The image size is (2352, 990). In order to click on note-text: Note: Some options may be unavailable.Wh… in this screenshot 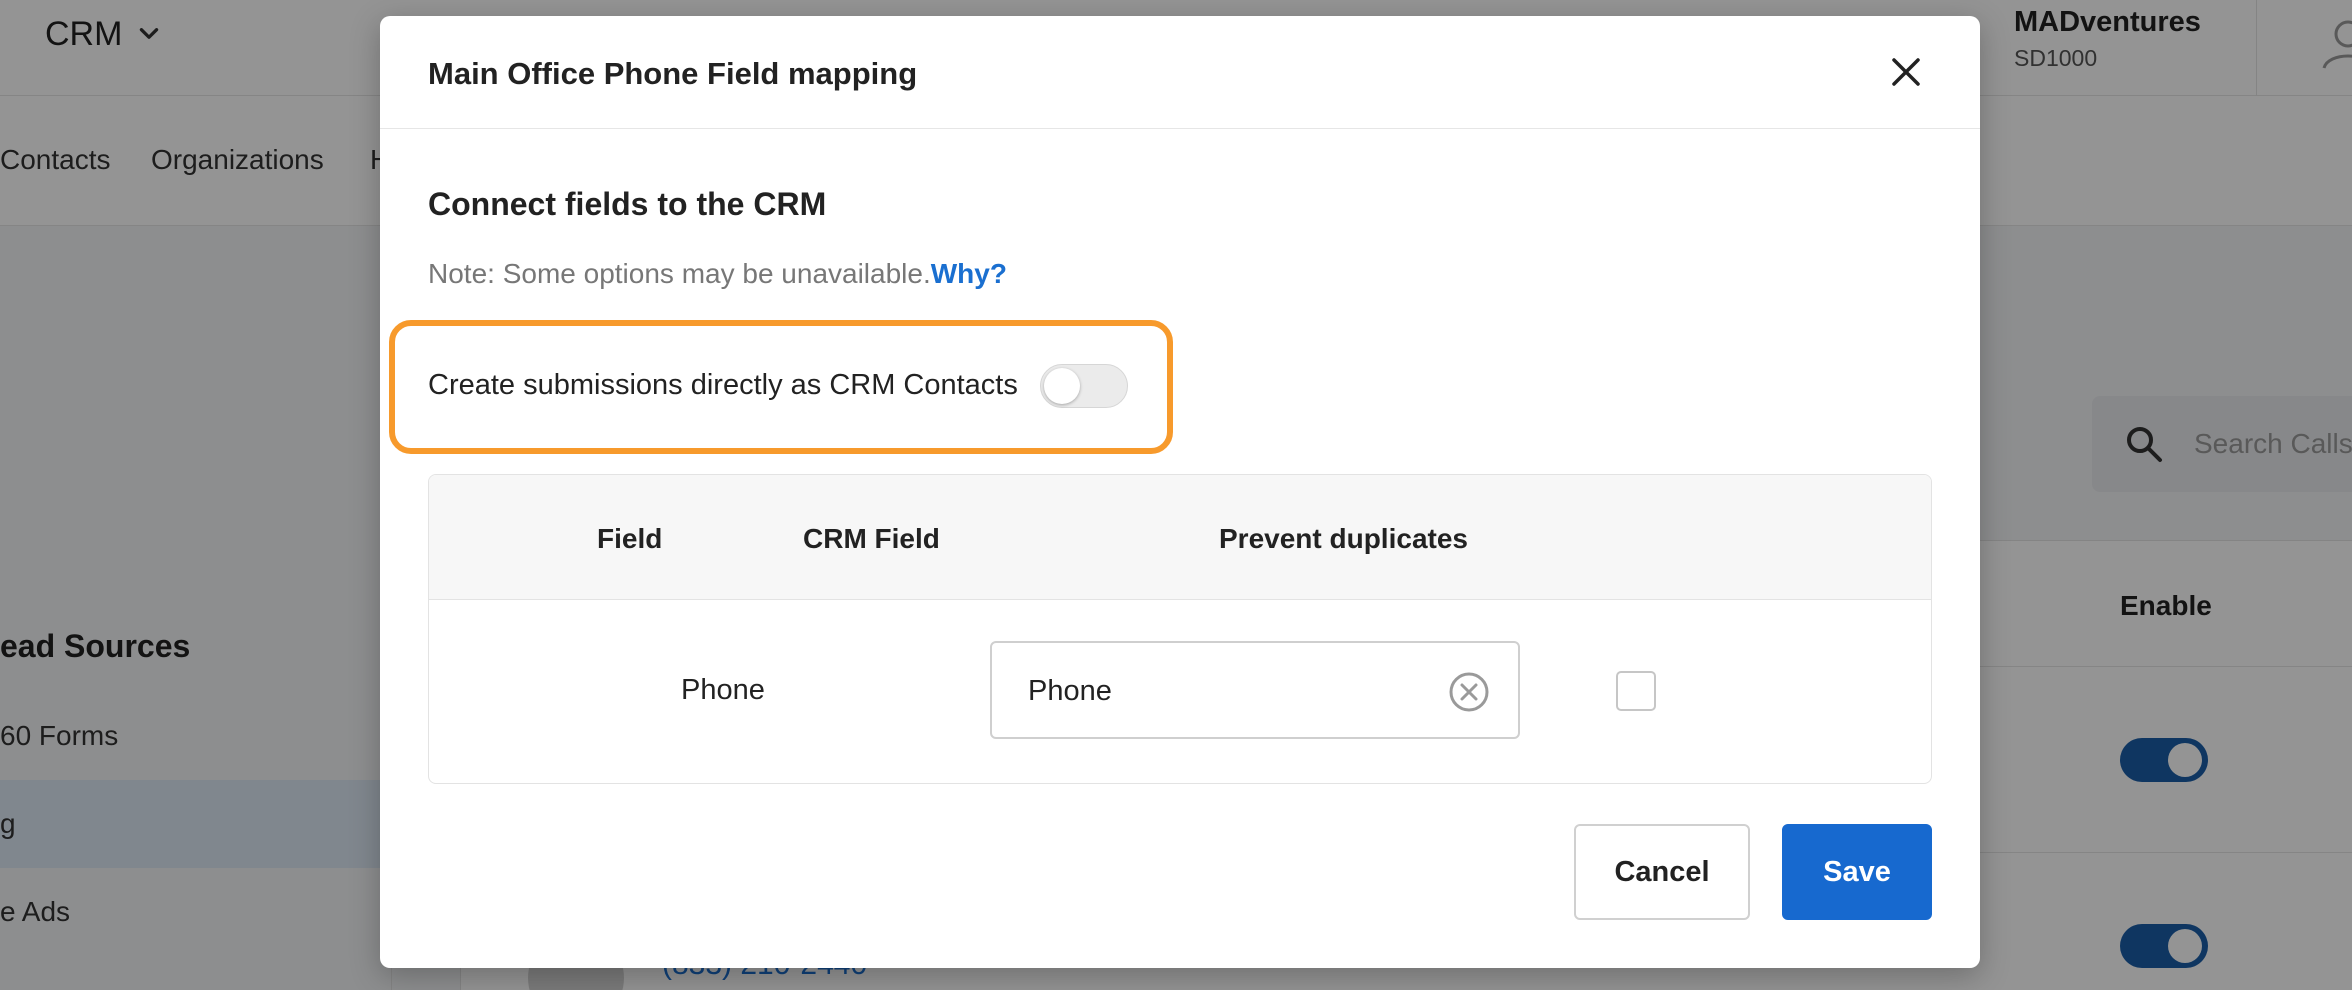, I will do `click(717, 274)`.